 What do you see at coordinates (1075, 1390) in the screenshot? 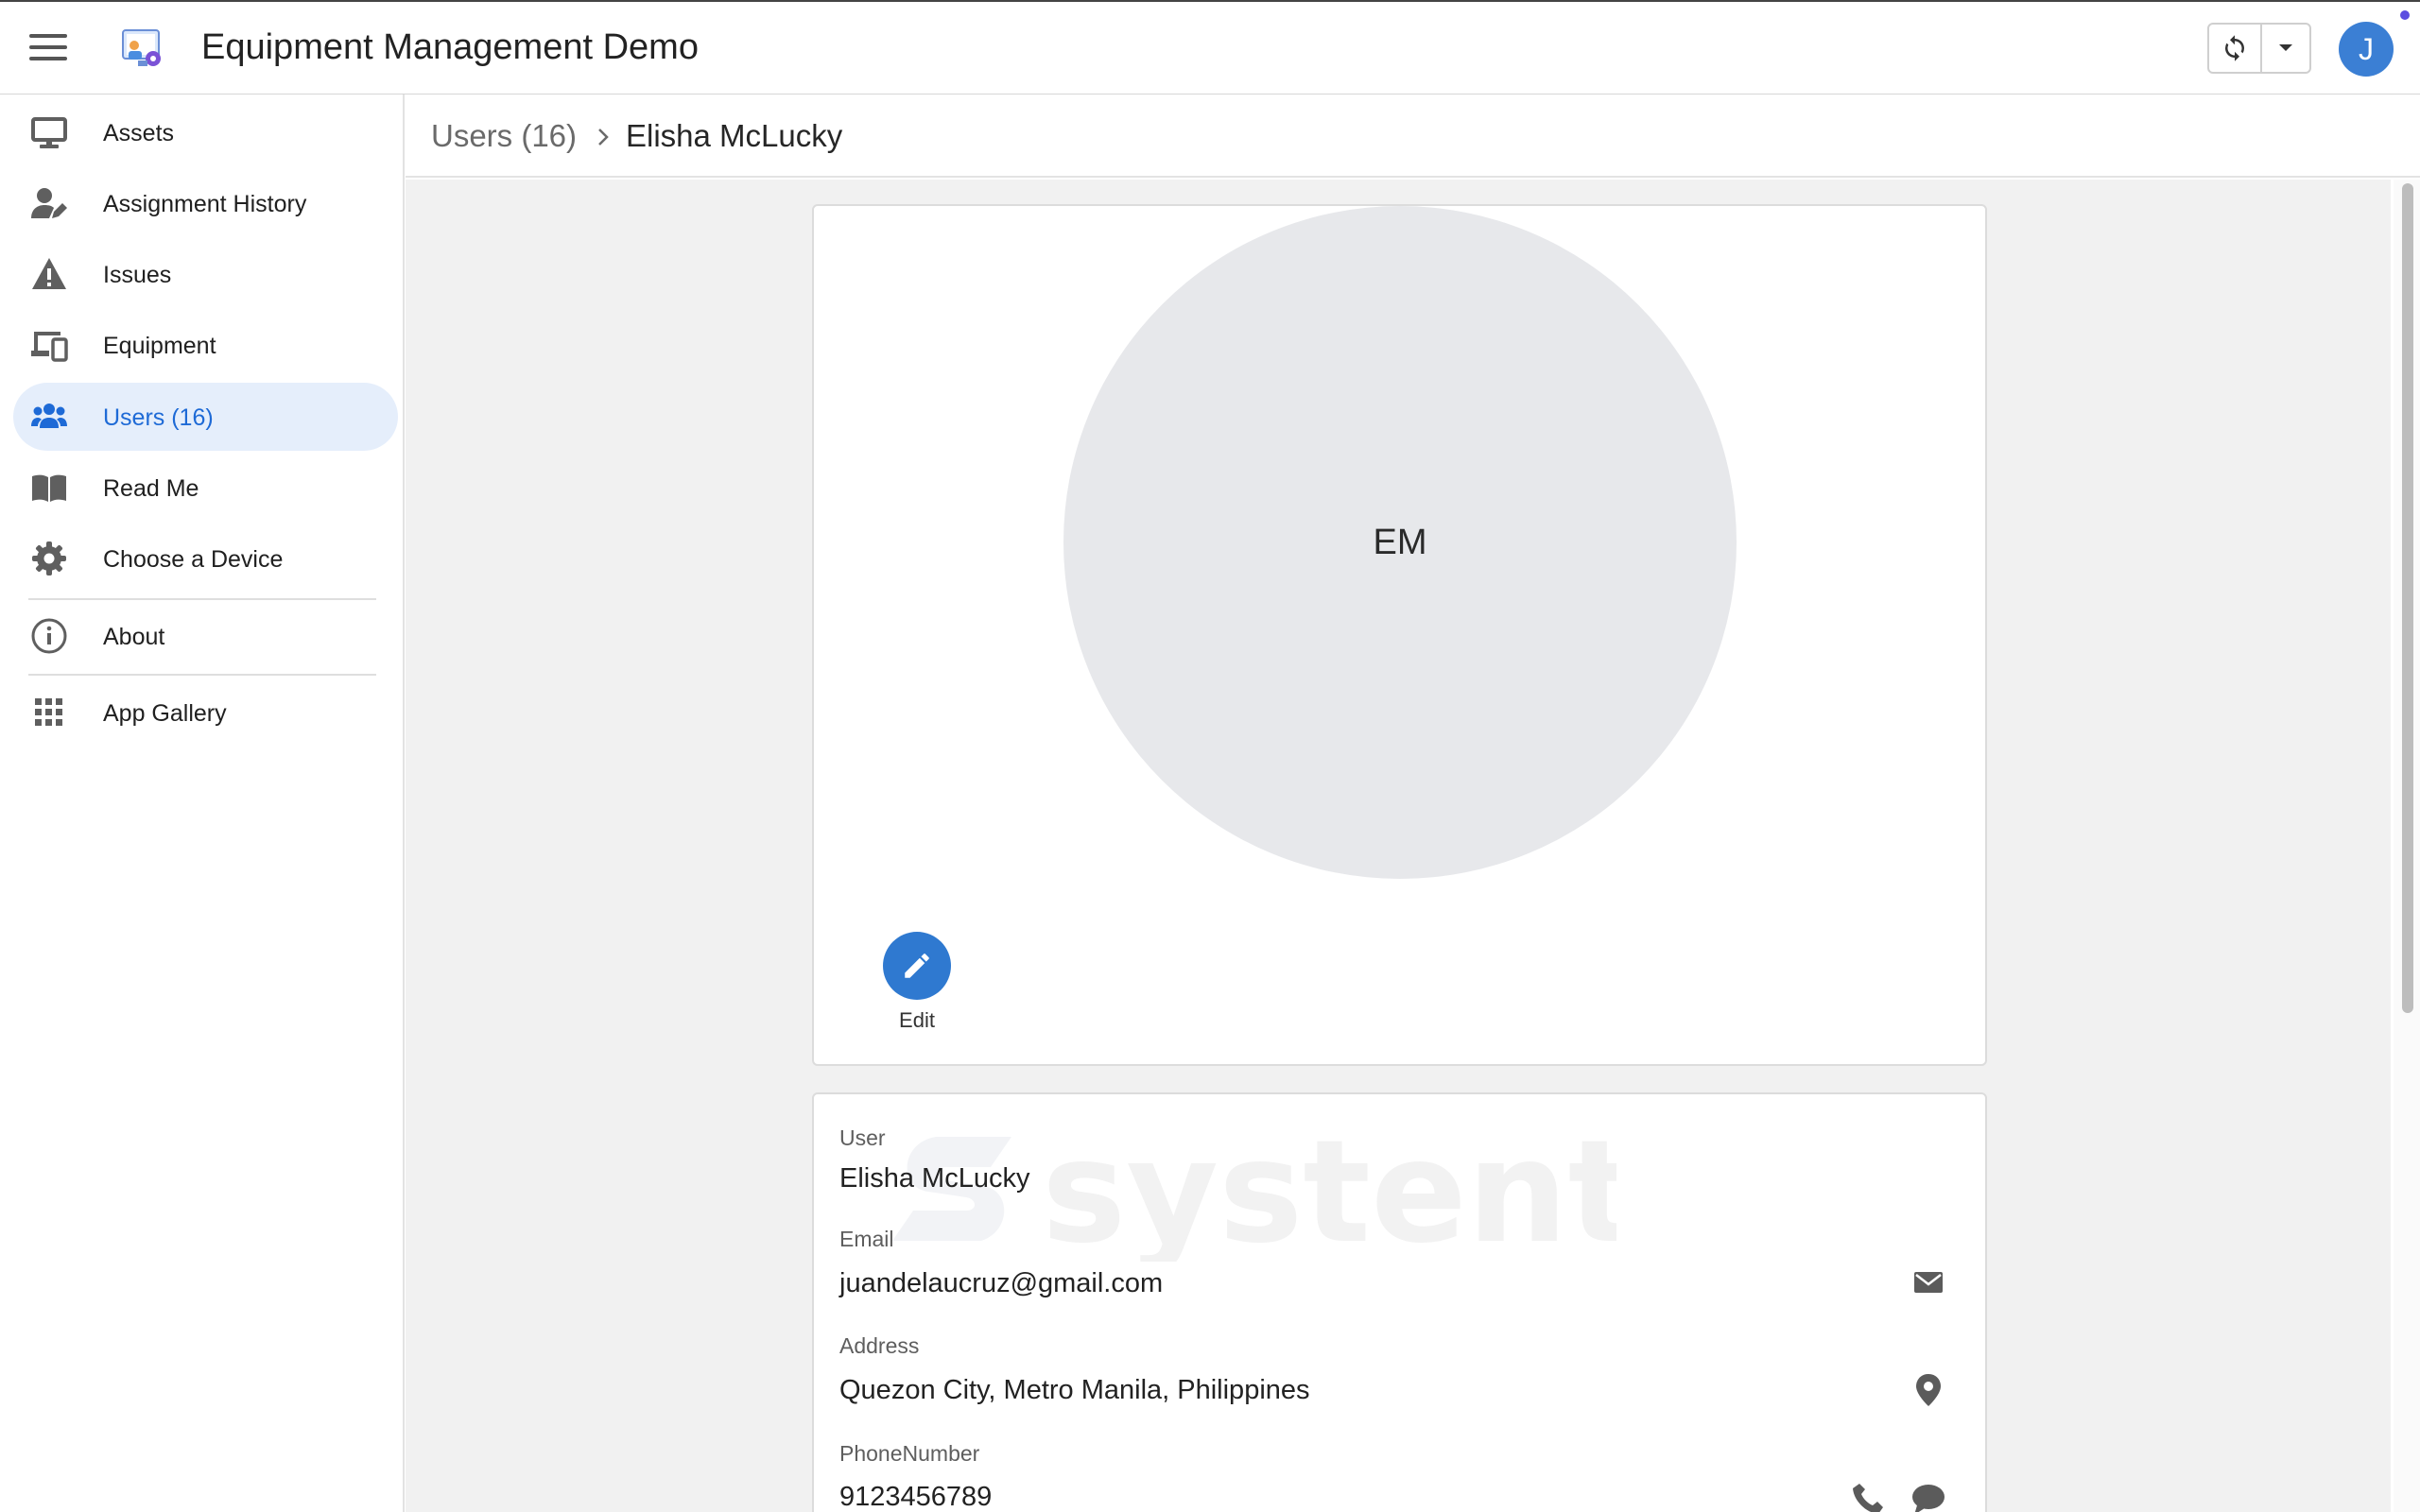
I see `address-field-value: Quezon City, Metro Manila, Philippines` at bounding box center [1075, 1390].